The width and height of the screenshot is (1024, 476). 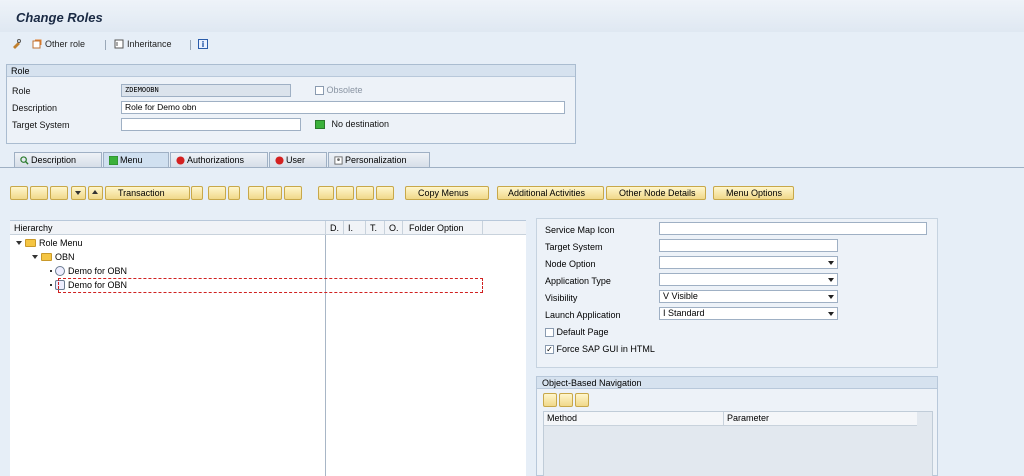 What do you see at coordinates (270, 285) in the screenshot?
I see `selection-highlight` at bounding box center [270, 285].